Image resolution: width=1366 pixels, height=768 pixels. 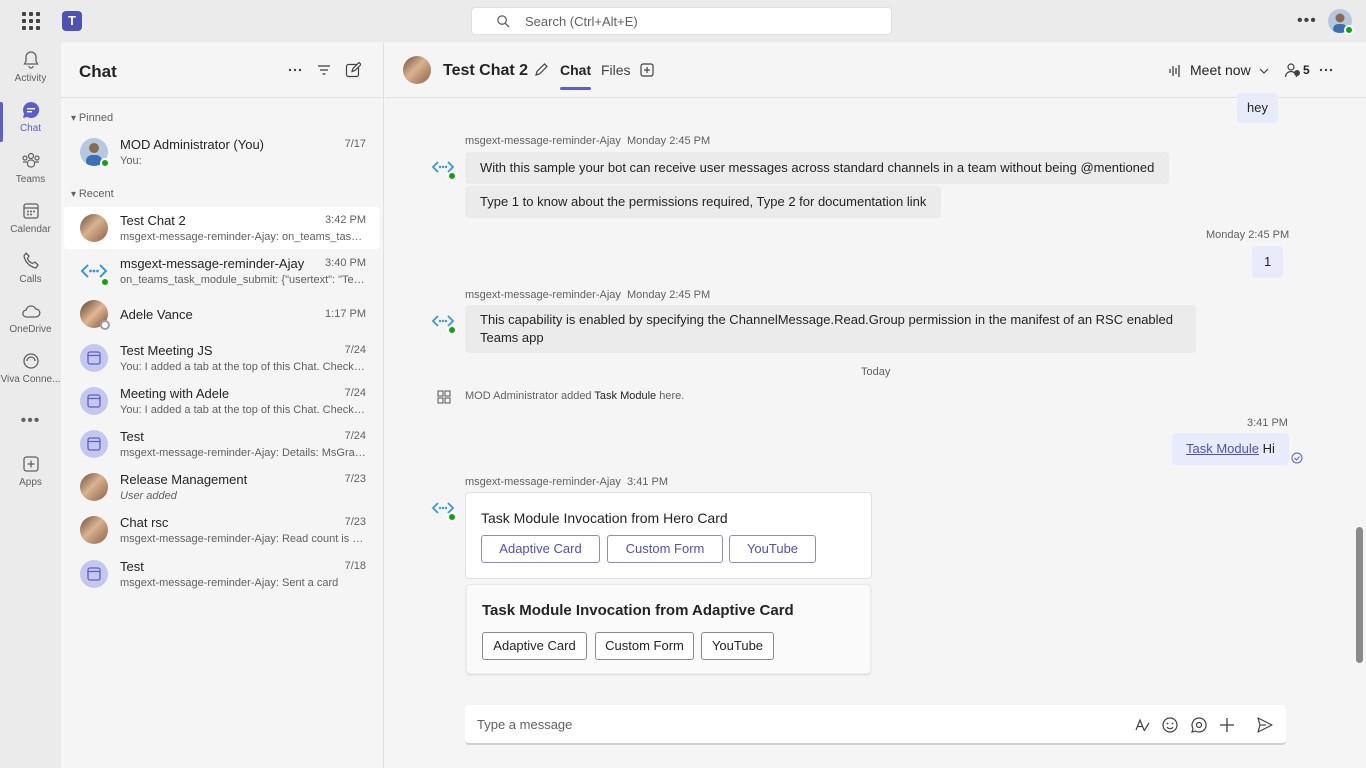 What do you see at coordinates (1297, 458) in the screenshot?
I see `seen-check-icon` at bounding box center [1297, 458].